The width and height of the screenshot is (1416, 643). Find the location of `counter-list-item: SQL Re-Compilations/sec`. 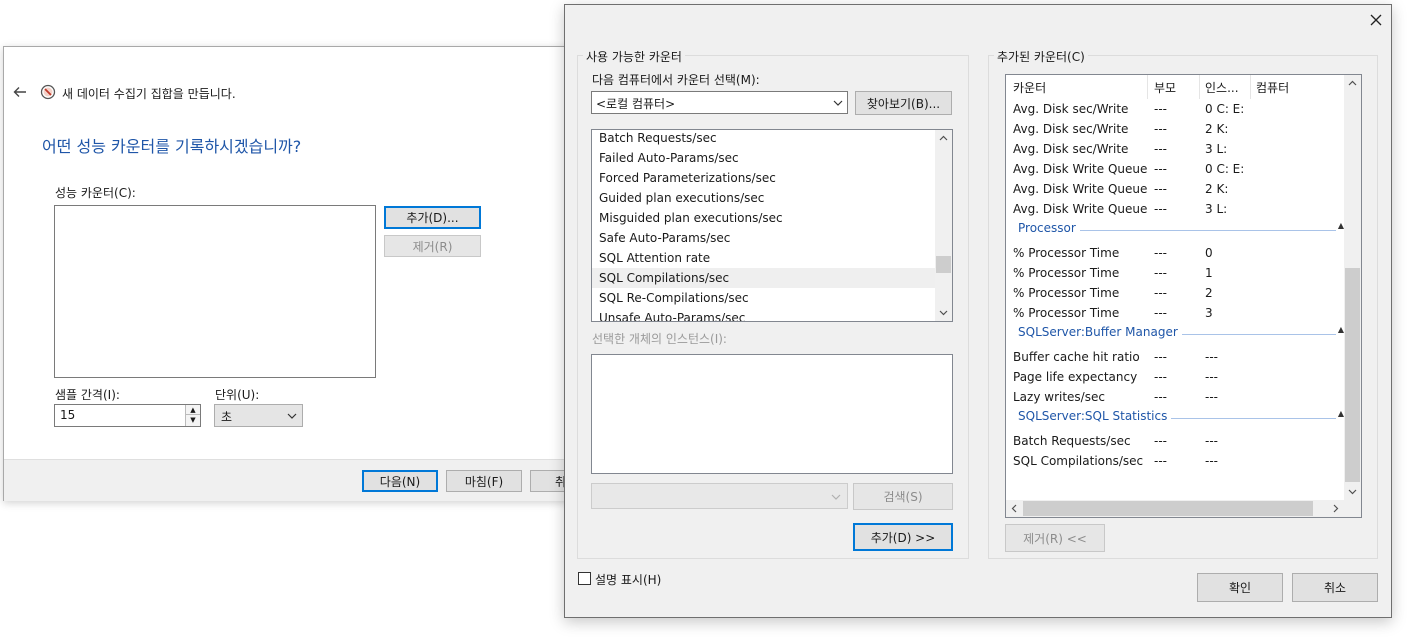

counter-list-item: SQL Re-Compilations/sec is located at coordinates (763, 298).